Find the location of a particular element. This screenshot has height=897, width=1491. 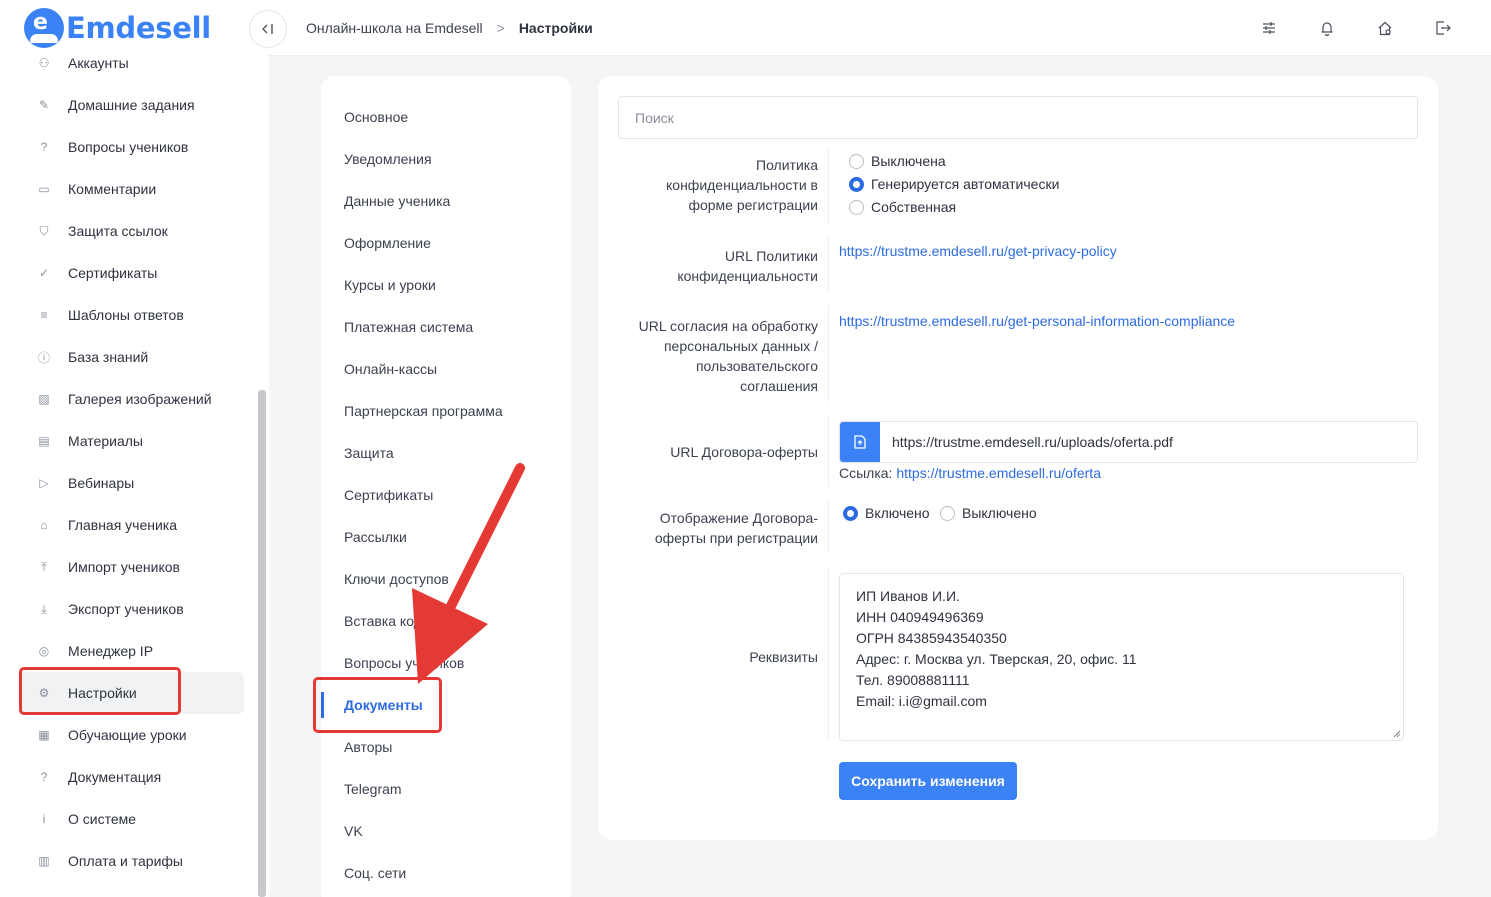

settings-menu-item: VK is located at coordinates (446, 831).